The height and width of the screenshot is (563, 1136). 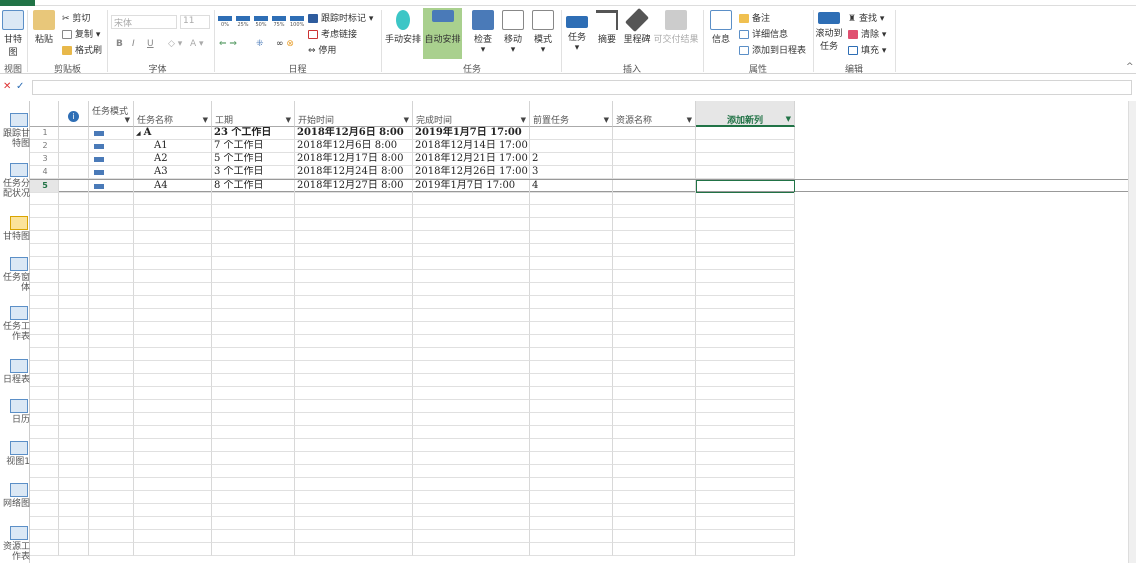 What do you see at coordinates (332, 33) in the screenshot?
I see `respect-links-button: 考虑链接` at bounding box center [332, 33].